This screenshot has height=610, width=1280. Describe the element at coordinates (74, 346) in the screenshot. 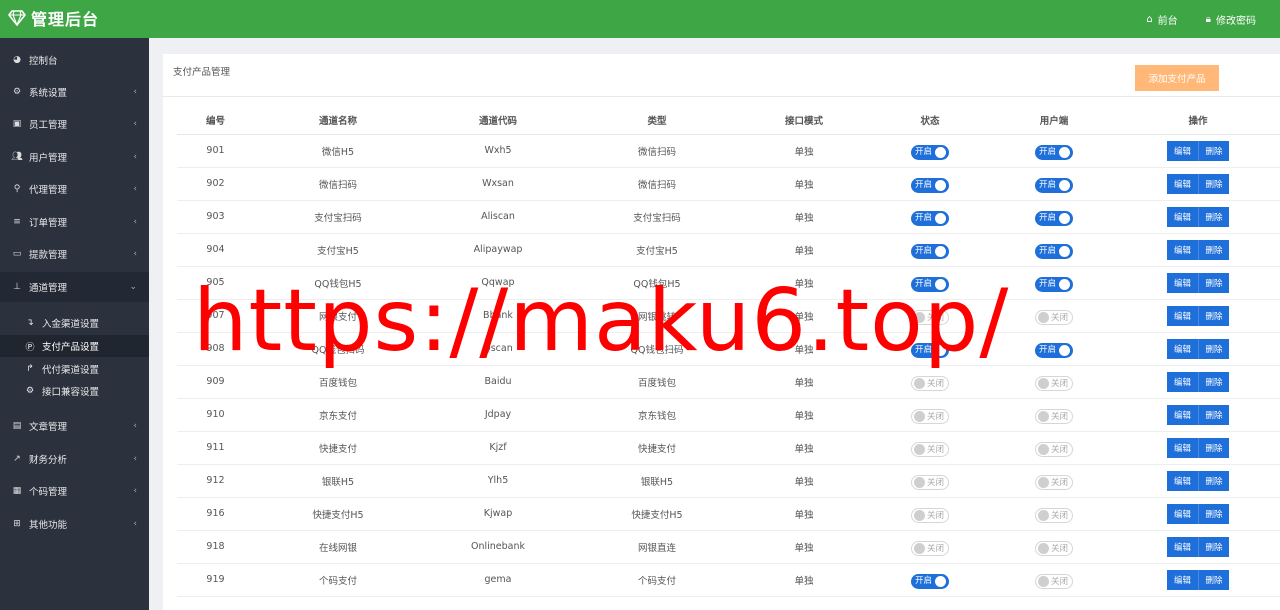

I see `sidebar-subitem-payment-products: Ⓟ 支付产品设置` at that location.